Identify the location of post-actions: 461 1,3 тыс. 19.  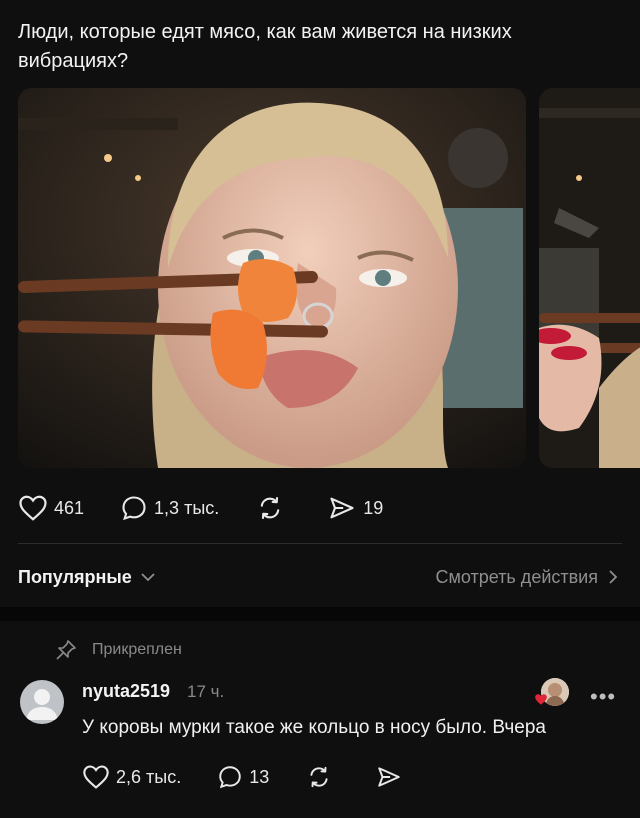
(218, 508).